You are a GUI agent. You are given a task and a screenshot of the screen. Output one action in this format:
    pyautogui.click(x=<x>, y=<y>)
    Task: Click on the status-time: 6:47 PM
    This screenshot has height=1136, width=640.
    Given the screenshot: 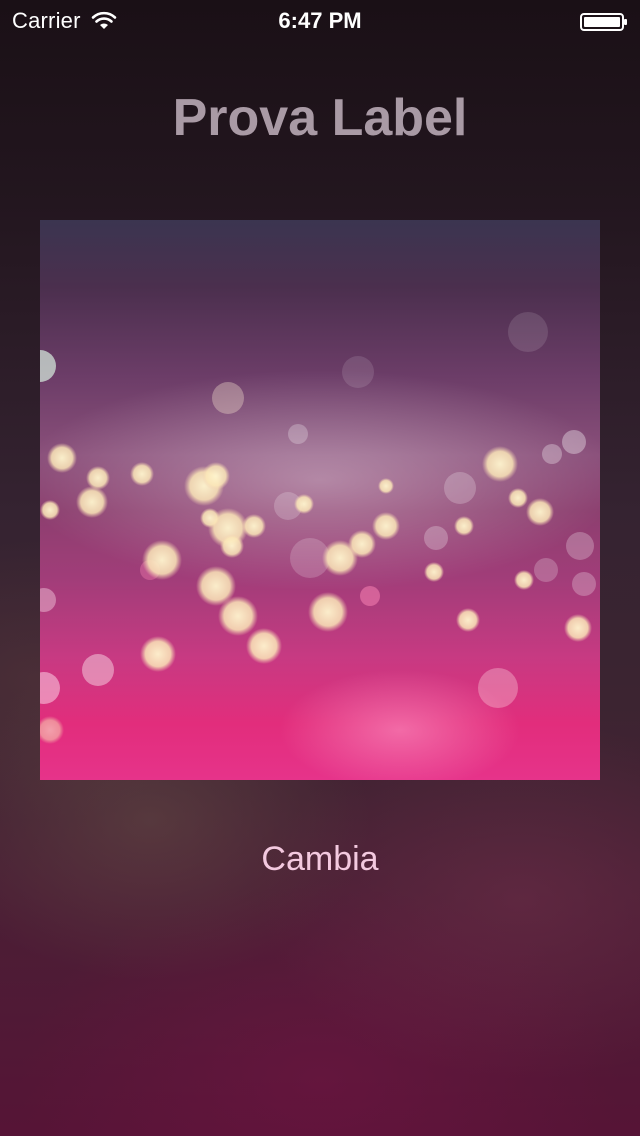 What is the action you would take?
    pyautogui.click(x=320, y=20)
    